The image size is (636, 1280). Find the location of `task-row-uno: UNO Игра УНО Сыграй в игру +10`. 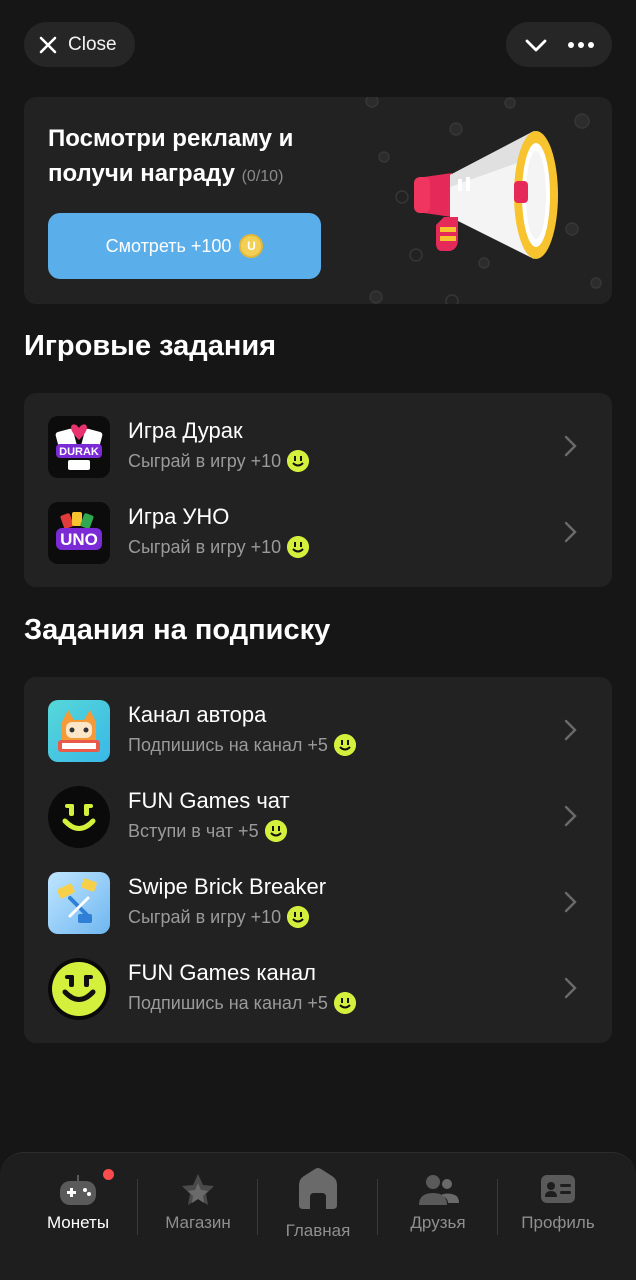

task-row-uno: UNO Игра УНО Сыграй в игру +10 is located at coordinates (318, 533).